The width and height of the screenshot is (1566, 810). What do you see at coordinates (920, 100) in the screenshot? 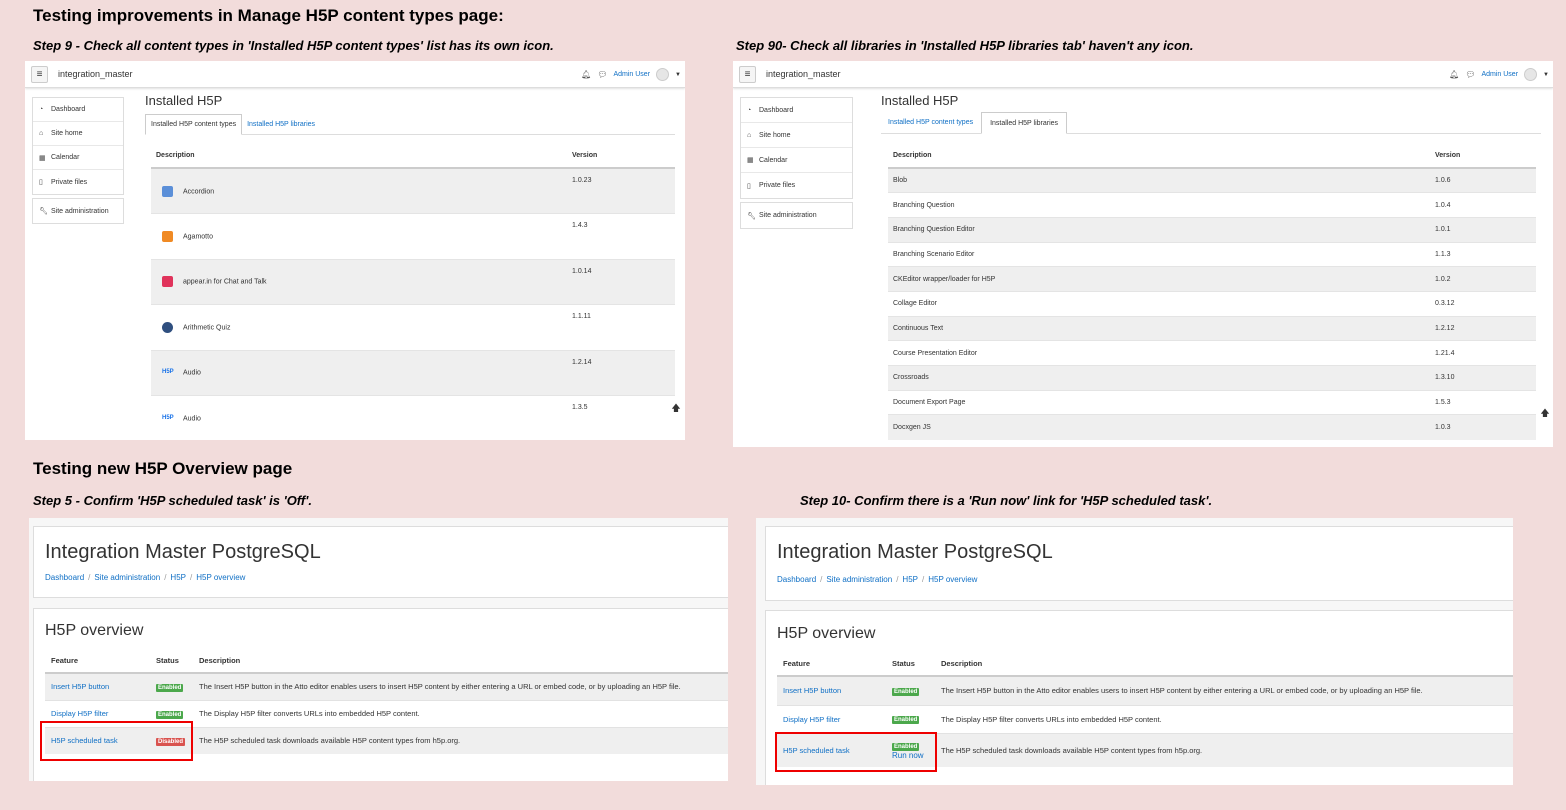
I see `page-title: Installed H5P` at bounding box center [920, 100].